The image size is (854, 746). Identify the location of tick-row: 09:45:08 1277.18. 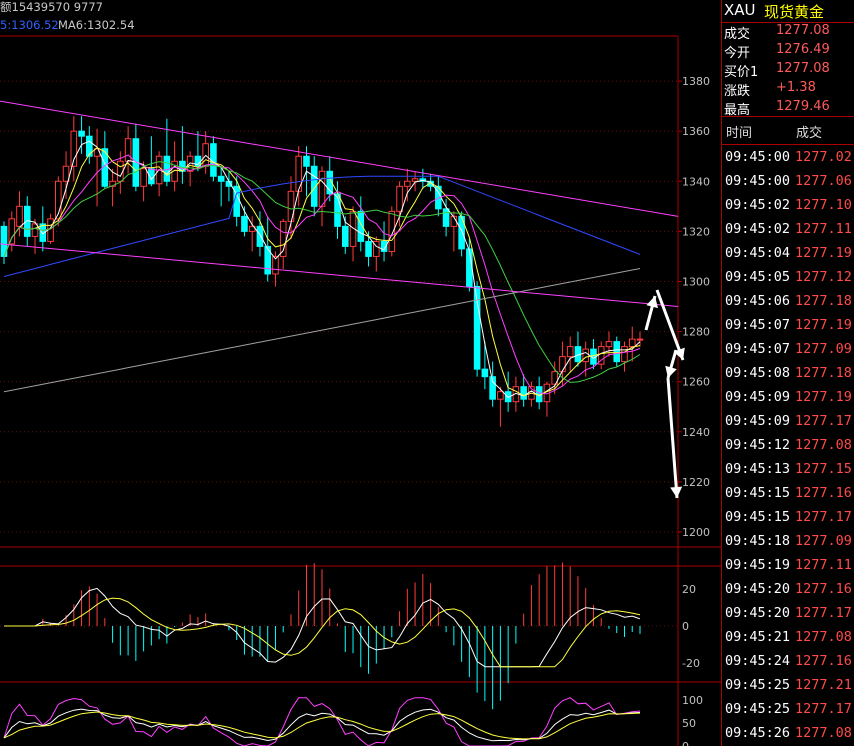
(788, 373).